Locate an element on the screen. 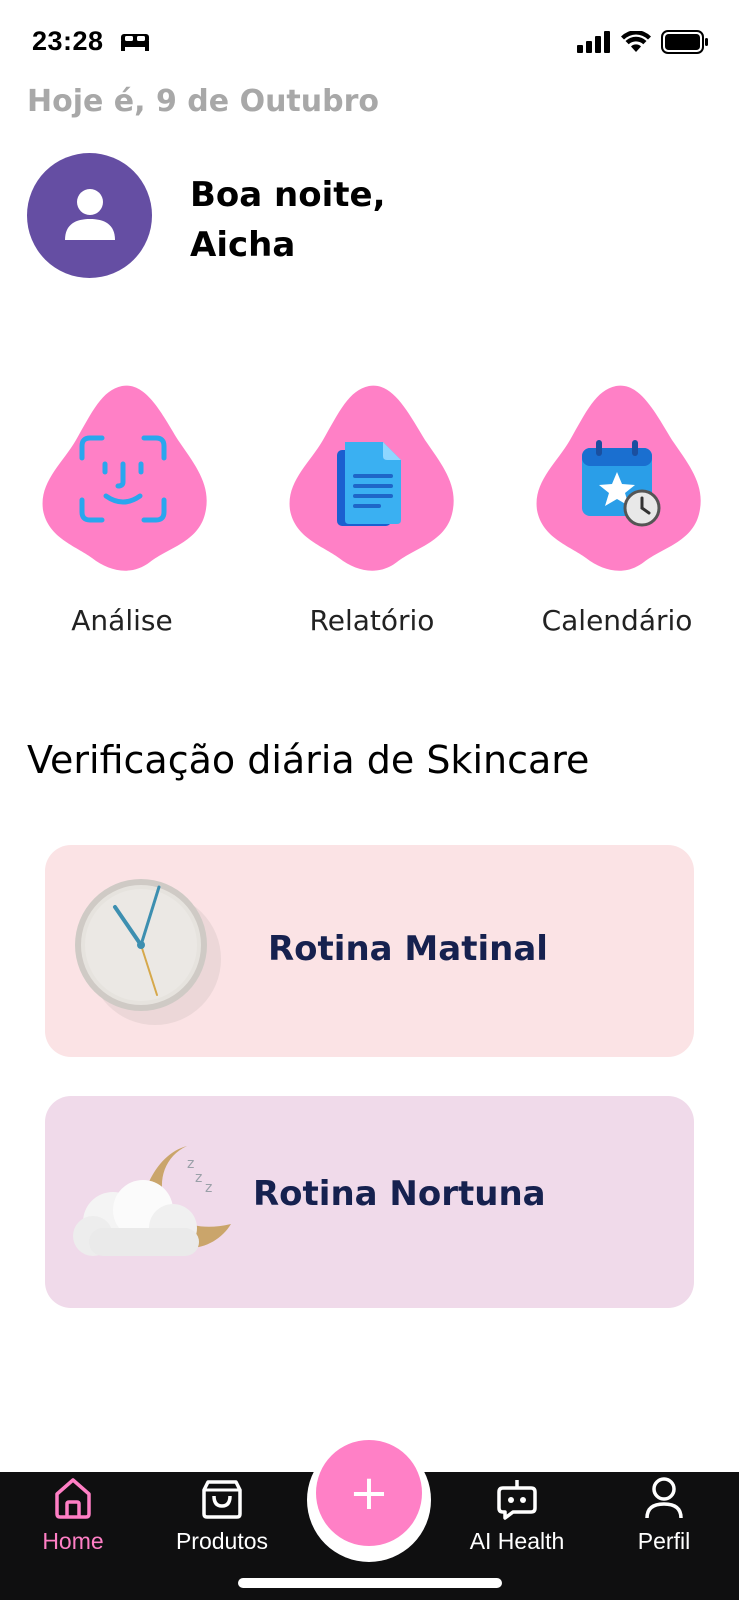 This screenshot has height=1600, width=739. robot-icon is located at coordinates (517, 1500).